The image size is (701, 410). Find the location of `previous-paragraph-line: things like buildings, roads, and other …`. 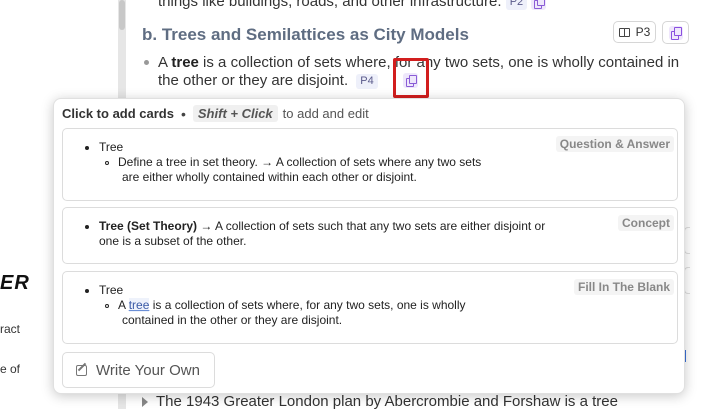

previous-paragraph-line: things like buildings, roads, and other … is located at coordinates (352, 5).